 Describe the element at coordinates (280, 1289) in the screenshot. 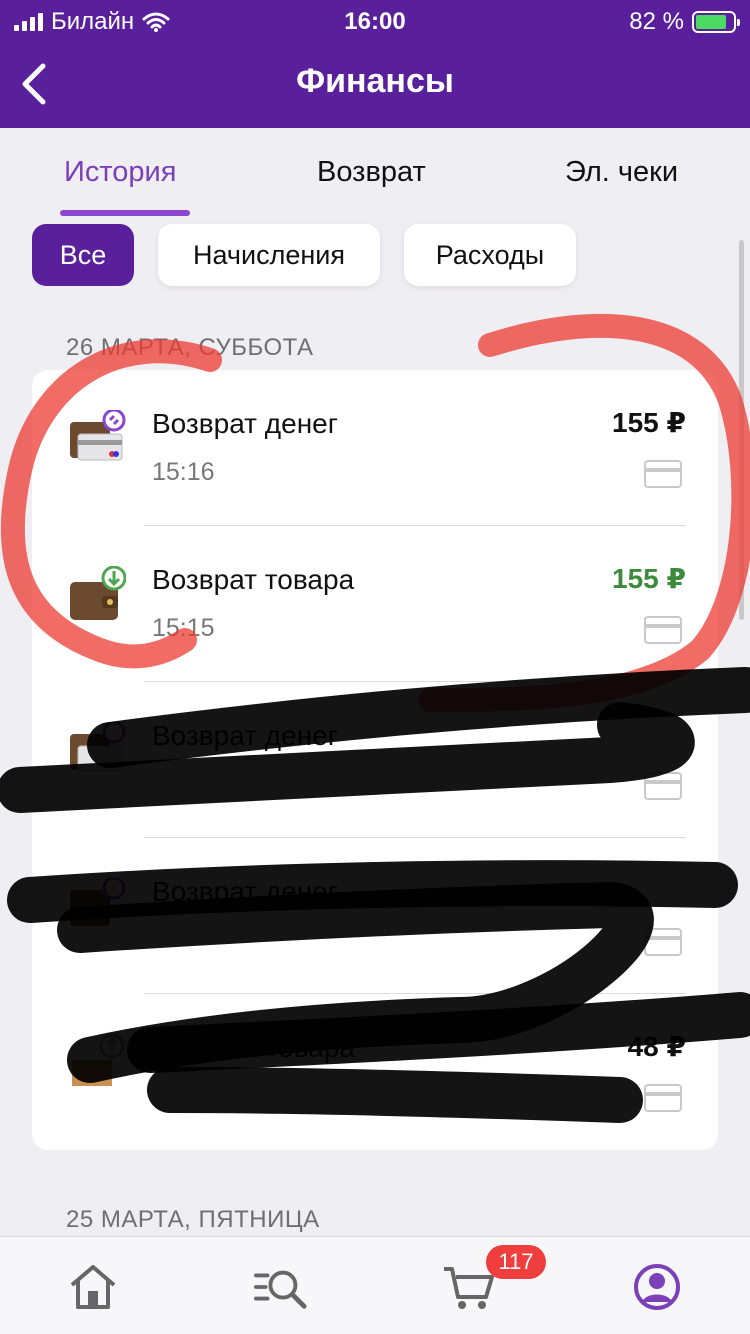

I see `search-catalog-icon` at that location.